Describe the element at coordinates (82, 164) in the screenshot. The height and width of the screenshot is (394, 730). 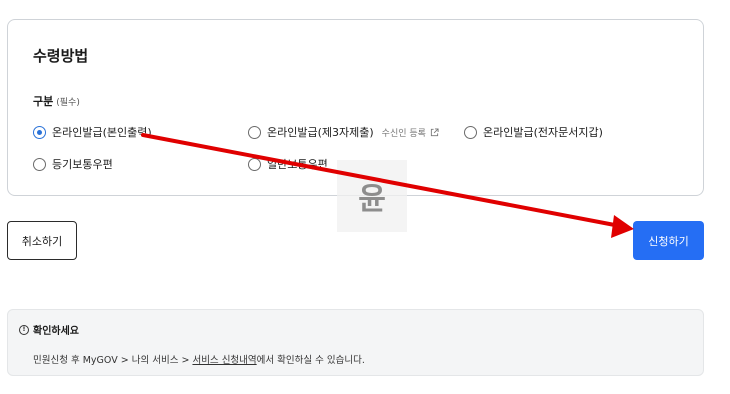
I see `radio-label: 등기보통우편` at that location.